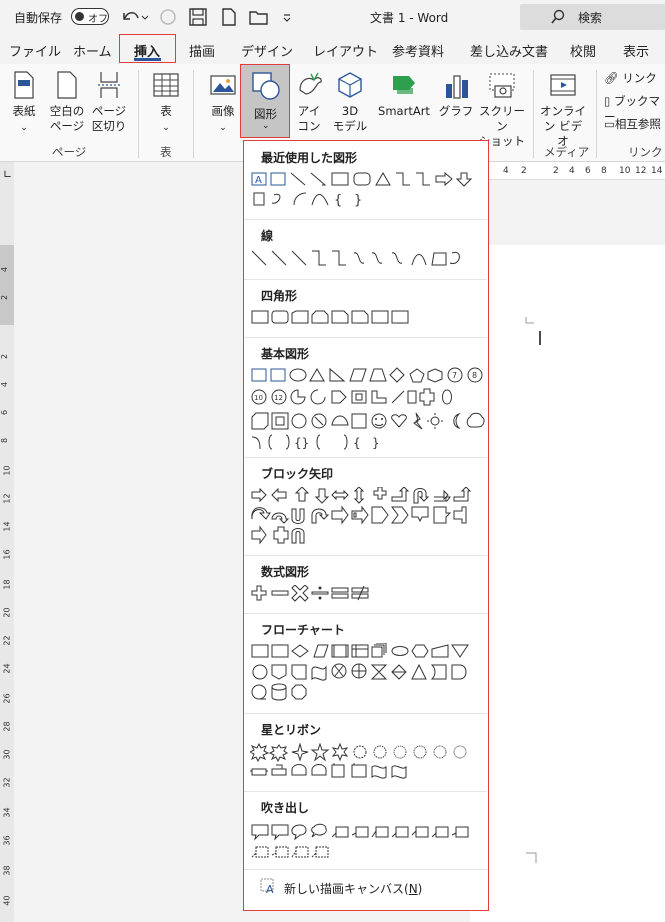 The height and width of the screenshot is (922, 665). Describe the element at coordinates (198, 17) in the screenshot. I see `save-icon` at that location.